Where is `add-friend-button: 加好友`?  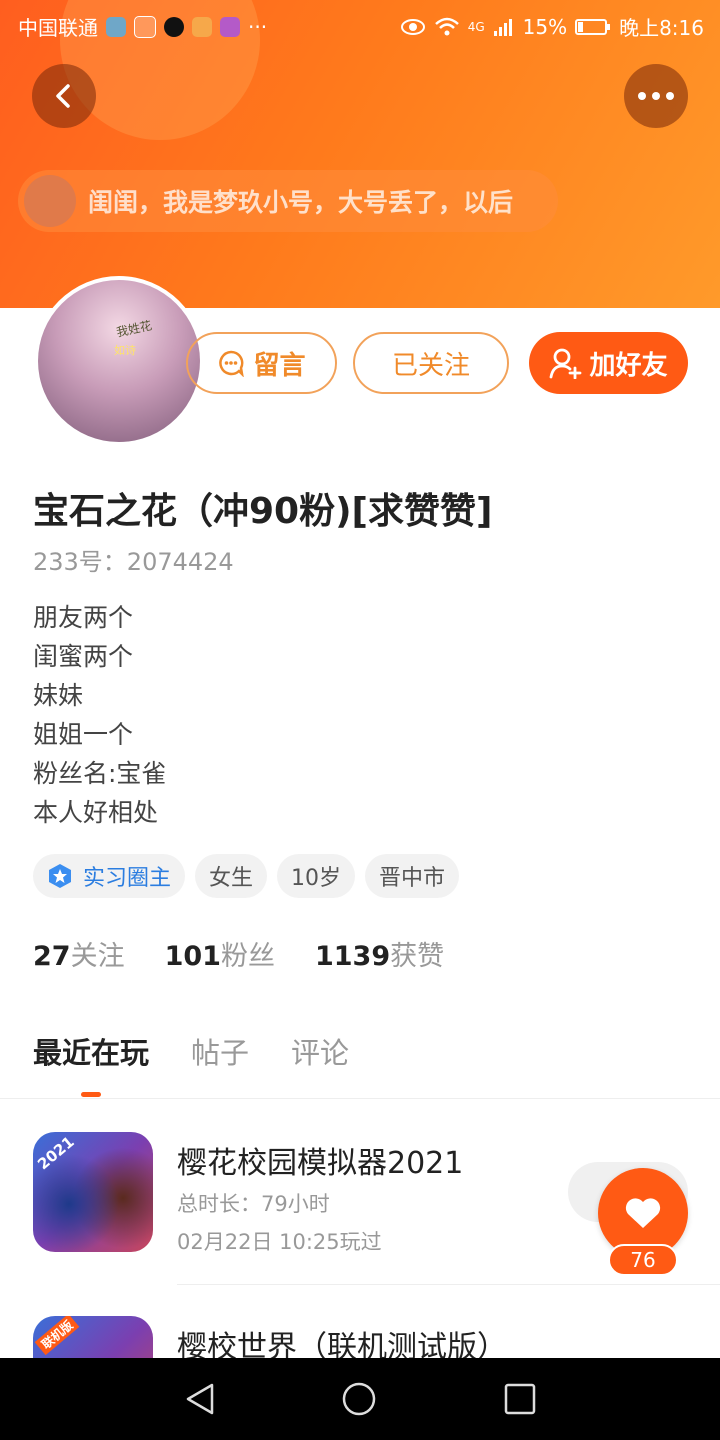
add-friend-button: 加好友 is located at coordinates (608, 363).